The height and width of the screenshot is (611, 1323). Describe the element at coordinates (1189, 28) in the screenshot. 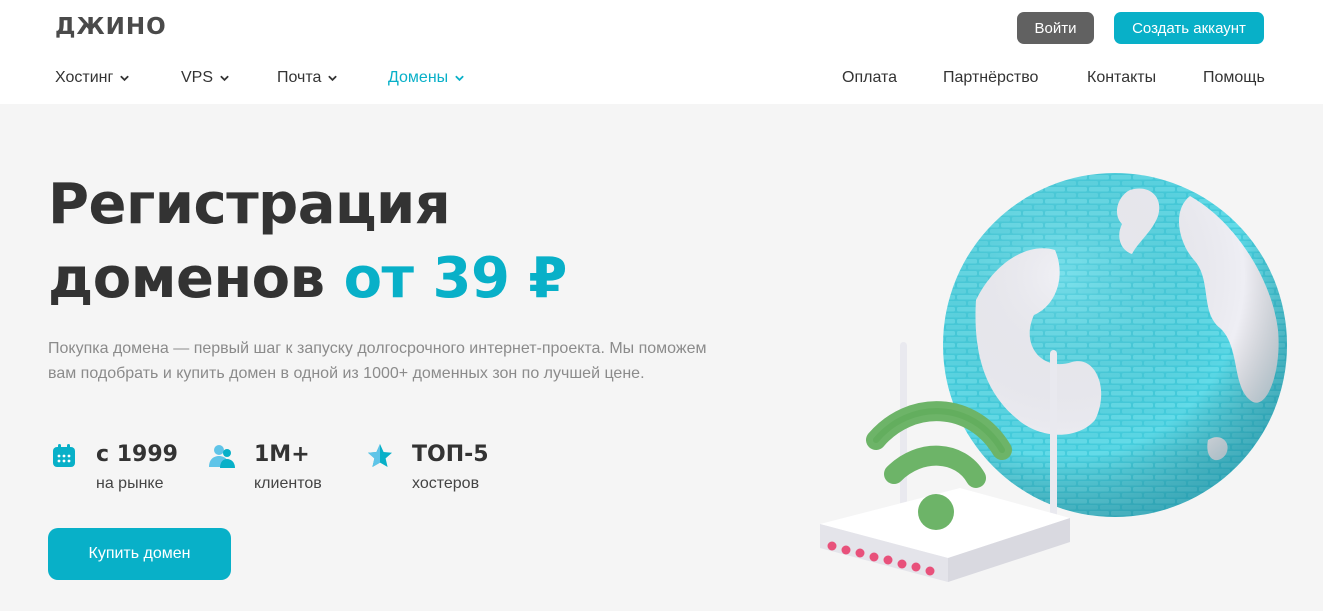

I see `signup-button: Создать аккаунт` at that location.